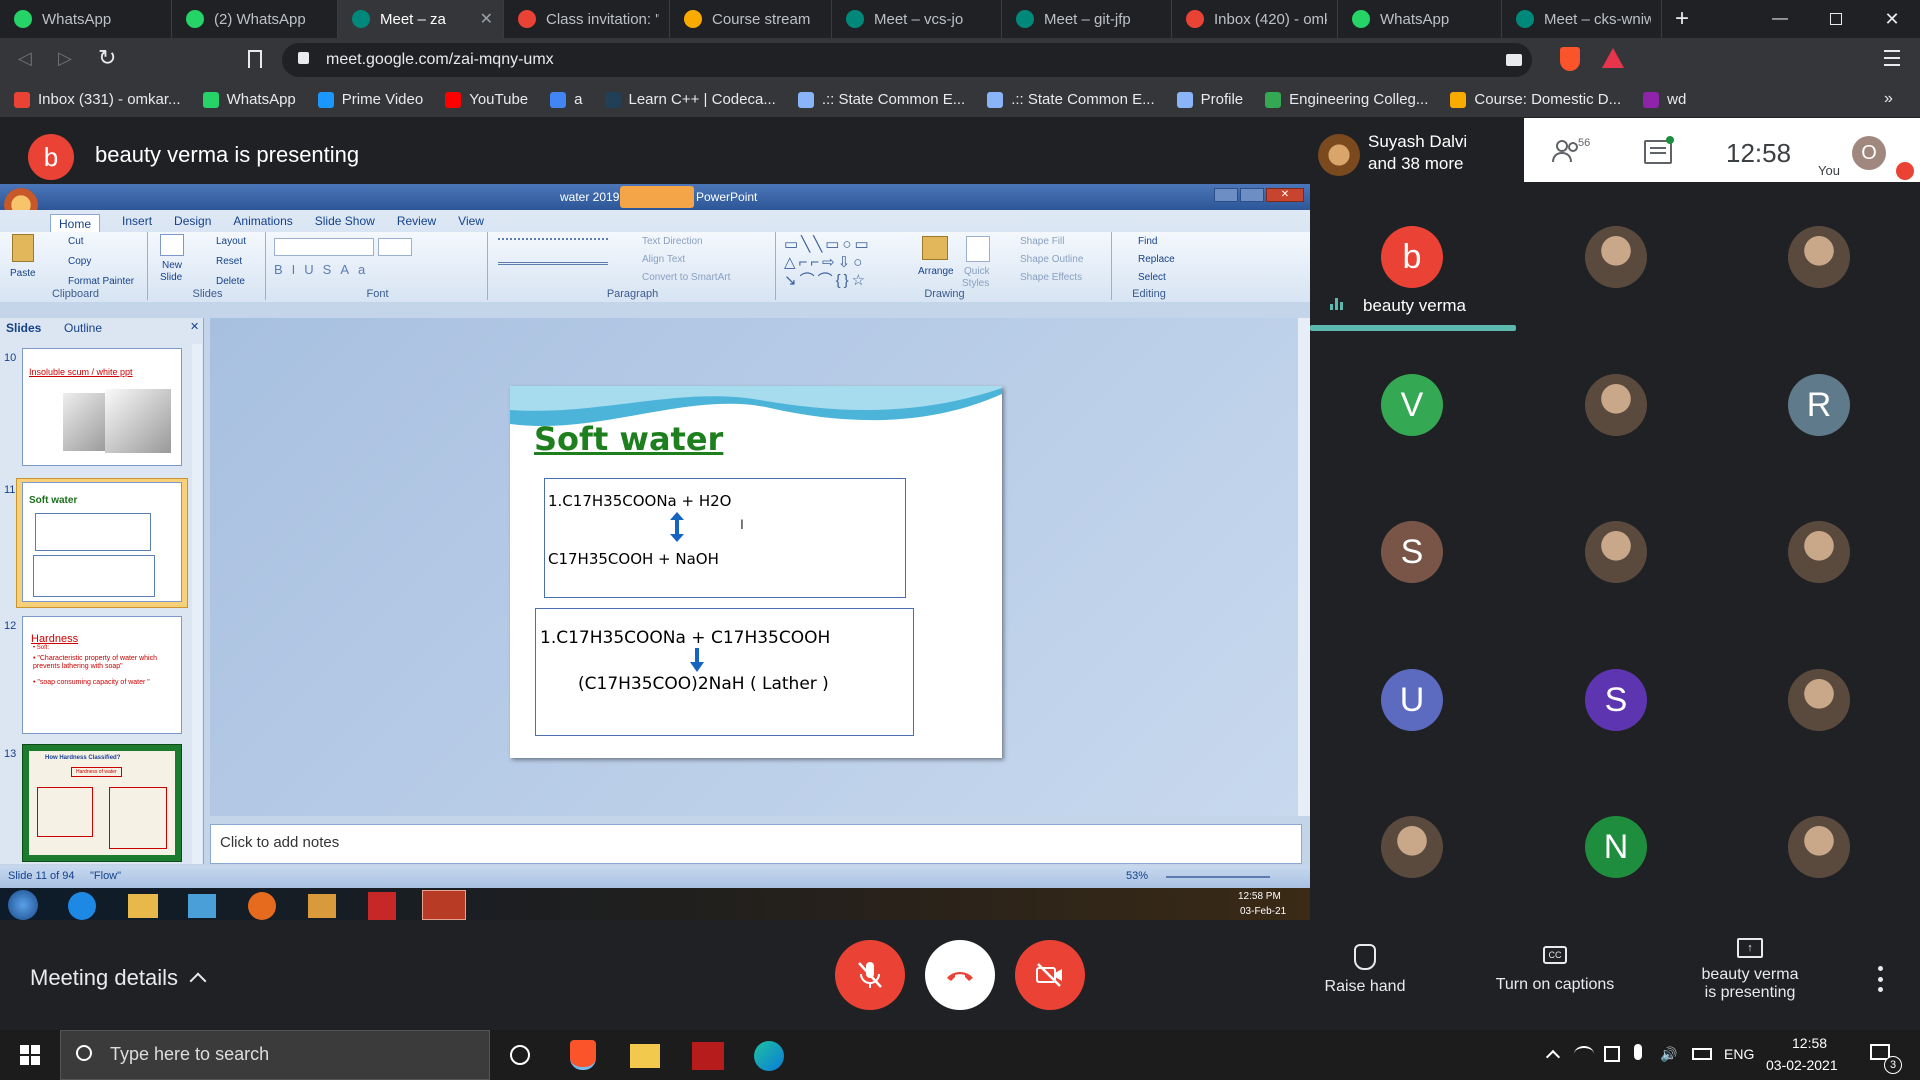  I want to click on taskbar-edge-icon, so click(769, 1056).